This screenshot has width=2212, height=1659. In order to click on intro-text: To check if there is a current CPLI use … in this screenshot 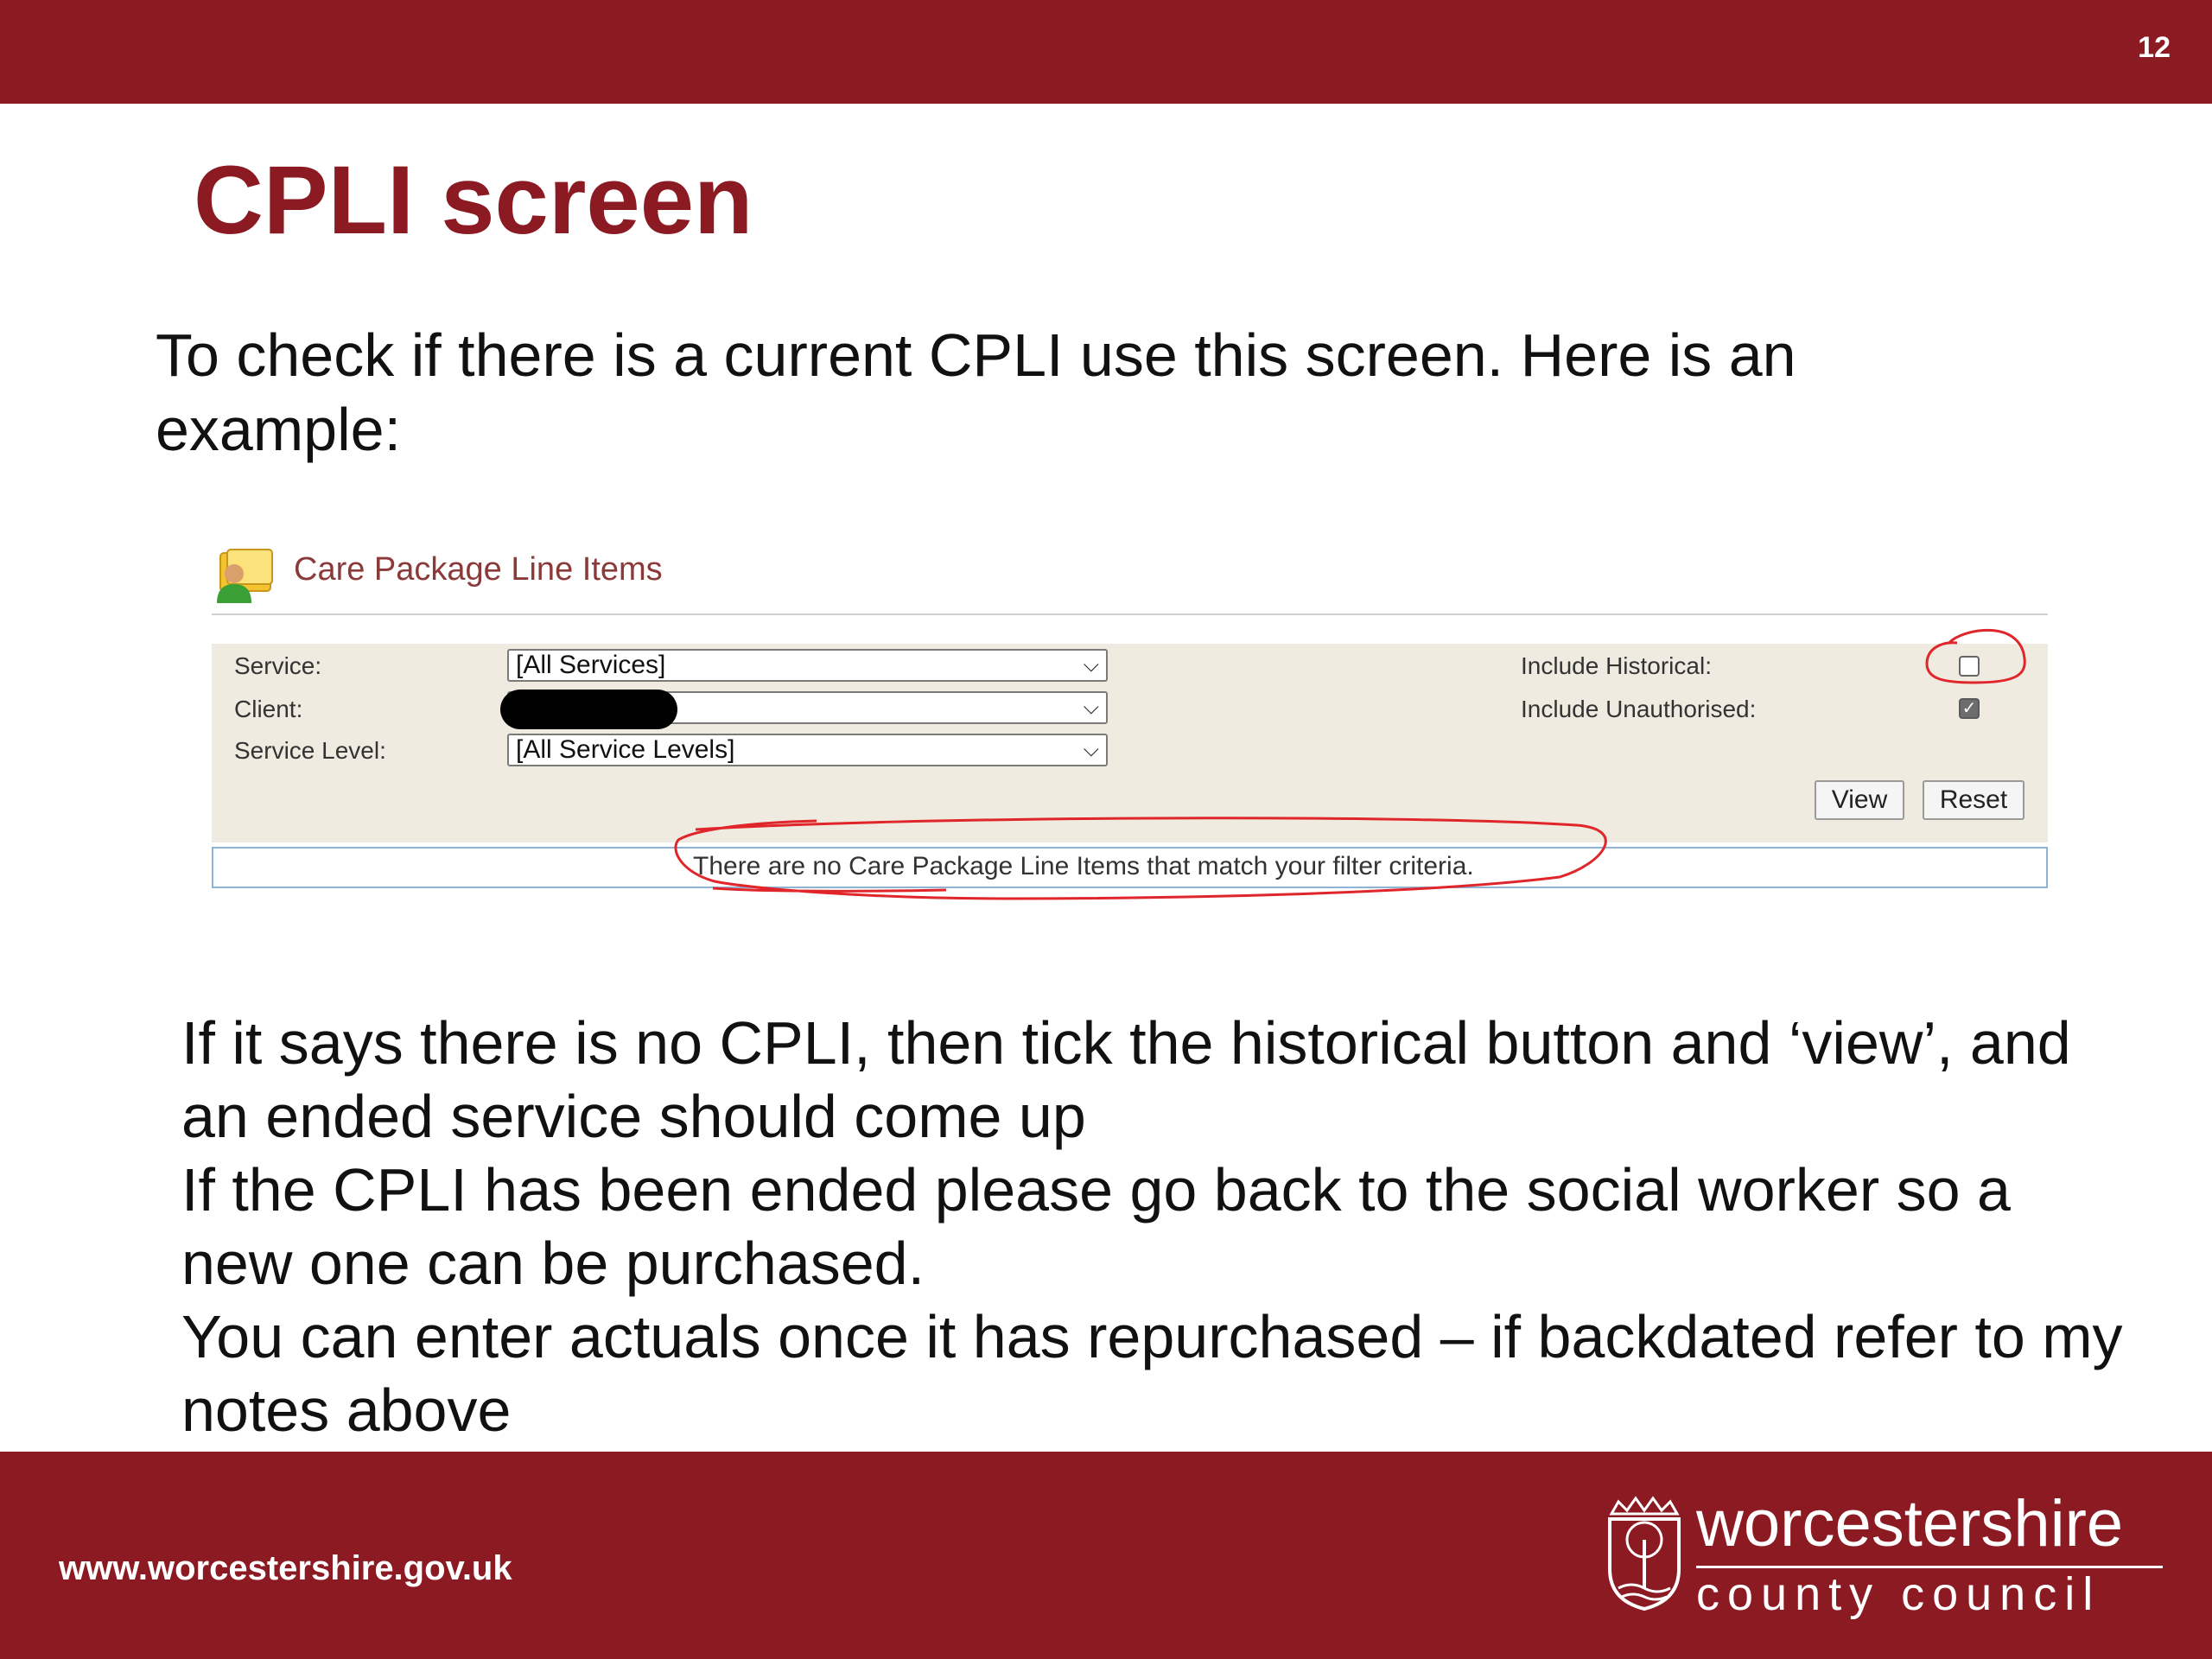, I will do `click(976, 392)`.